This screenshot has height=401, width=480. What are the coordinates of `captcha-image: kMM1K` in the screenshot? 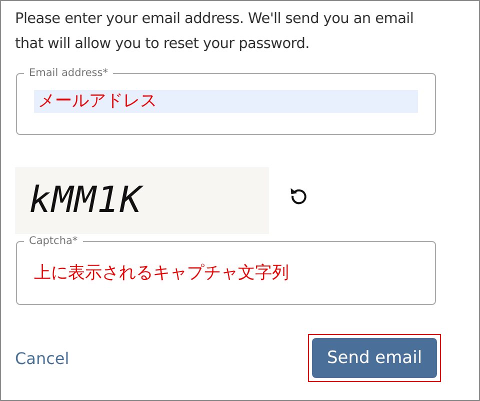 It's located at (142, 200).